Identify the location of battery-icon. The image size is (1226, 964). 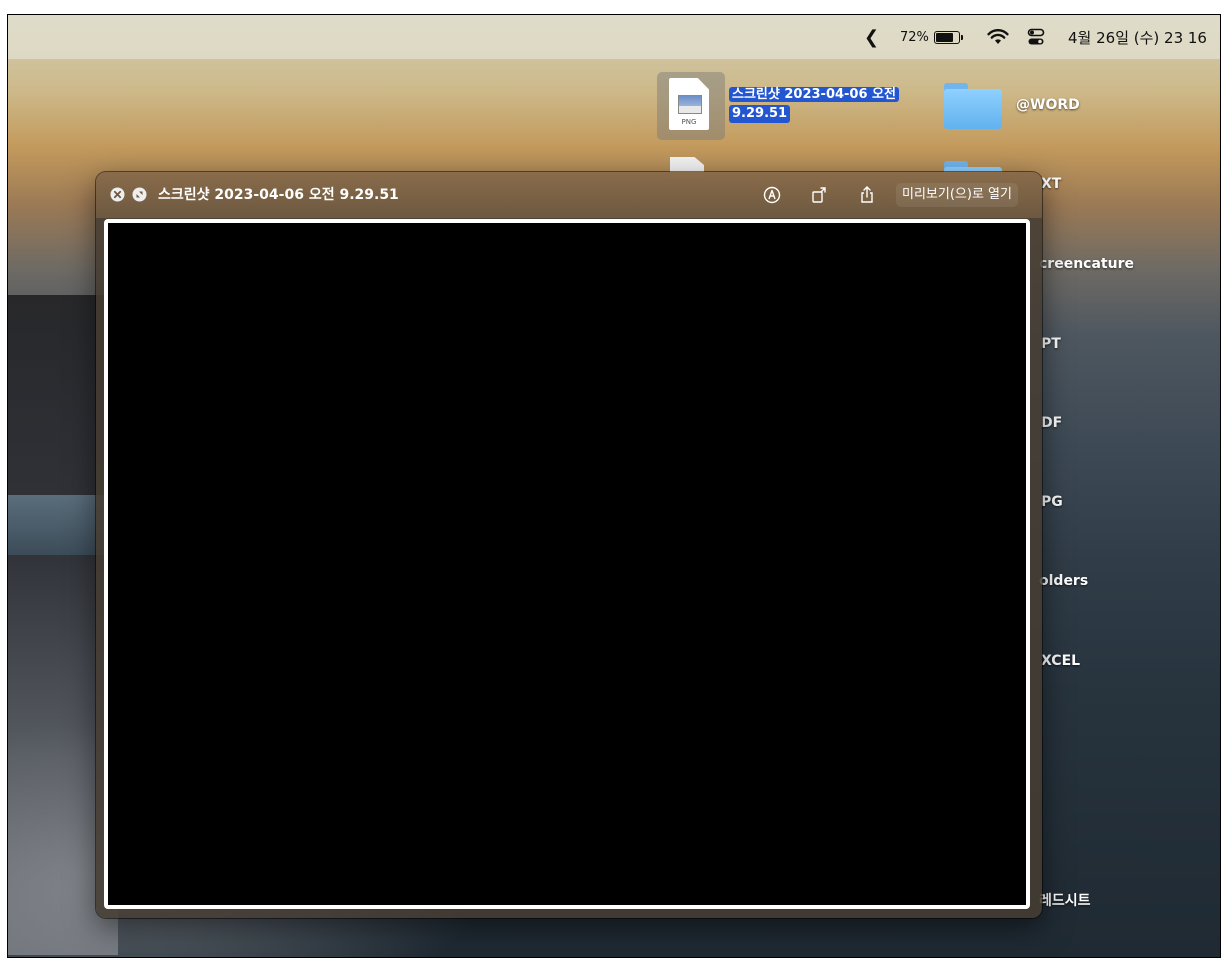
(948, 37).